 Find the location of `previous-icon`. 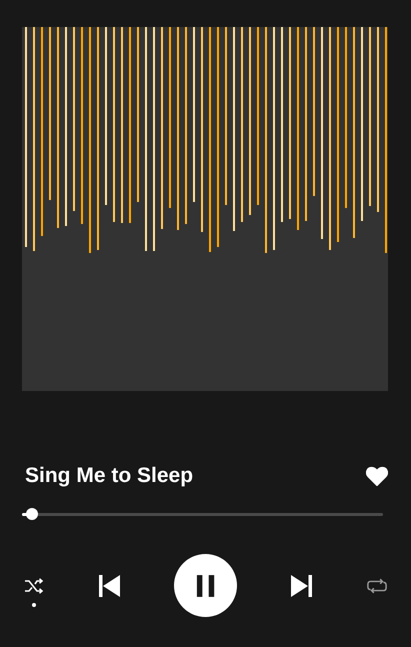

previous-icon is located at coordinates (109, 586).